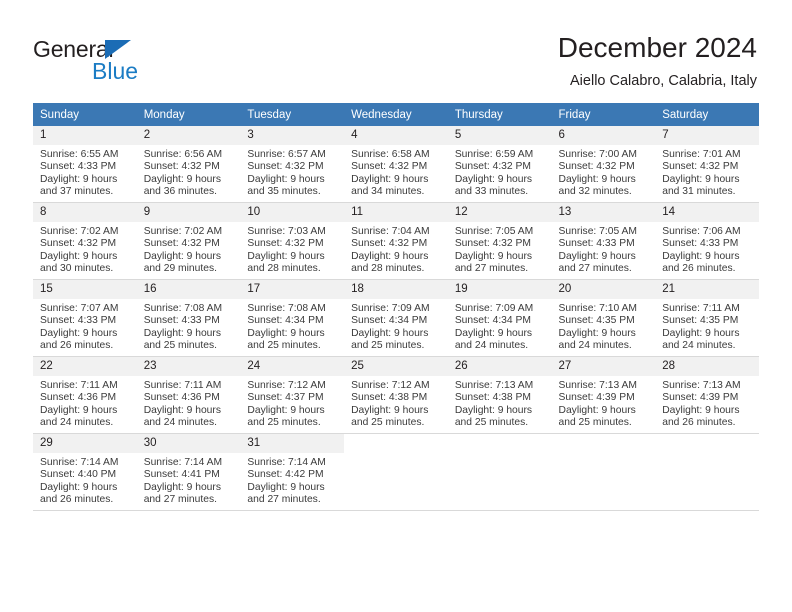  What do you see at coordinates (77, 192) in the screenshot?
I see `daylight-text-line2: and 37 minutes.` at bounding box center [77, 192].